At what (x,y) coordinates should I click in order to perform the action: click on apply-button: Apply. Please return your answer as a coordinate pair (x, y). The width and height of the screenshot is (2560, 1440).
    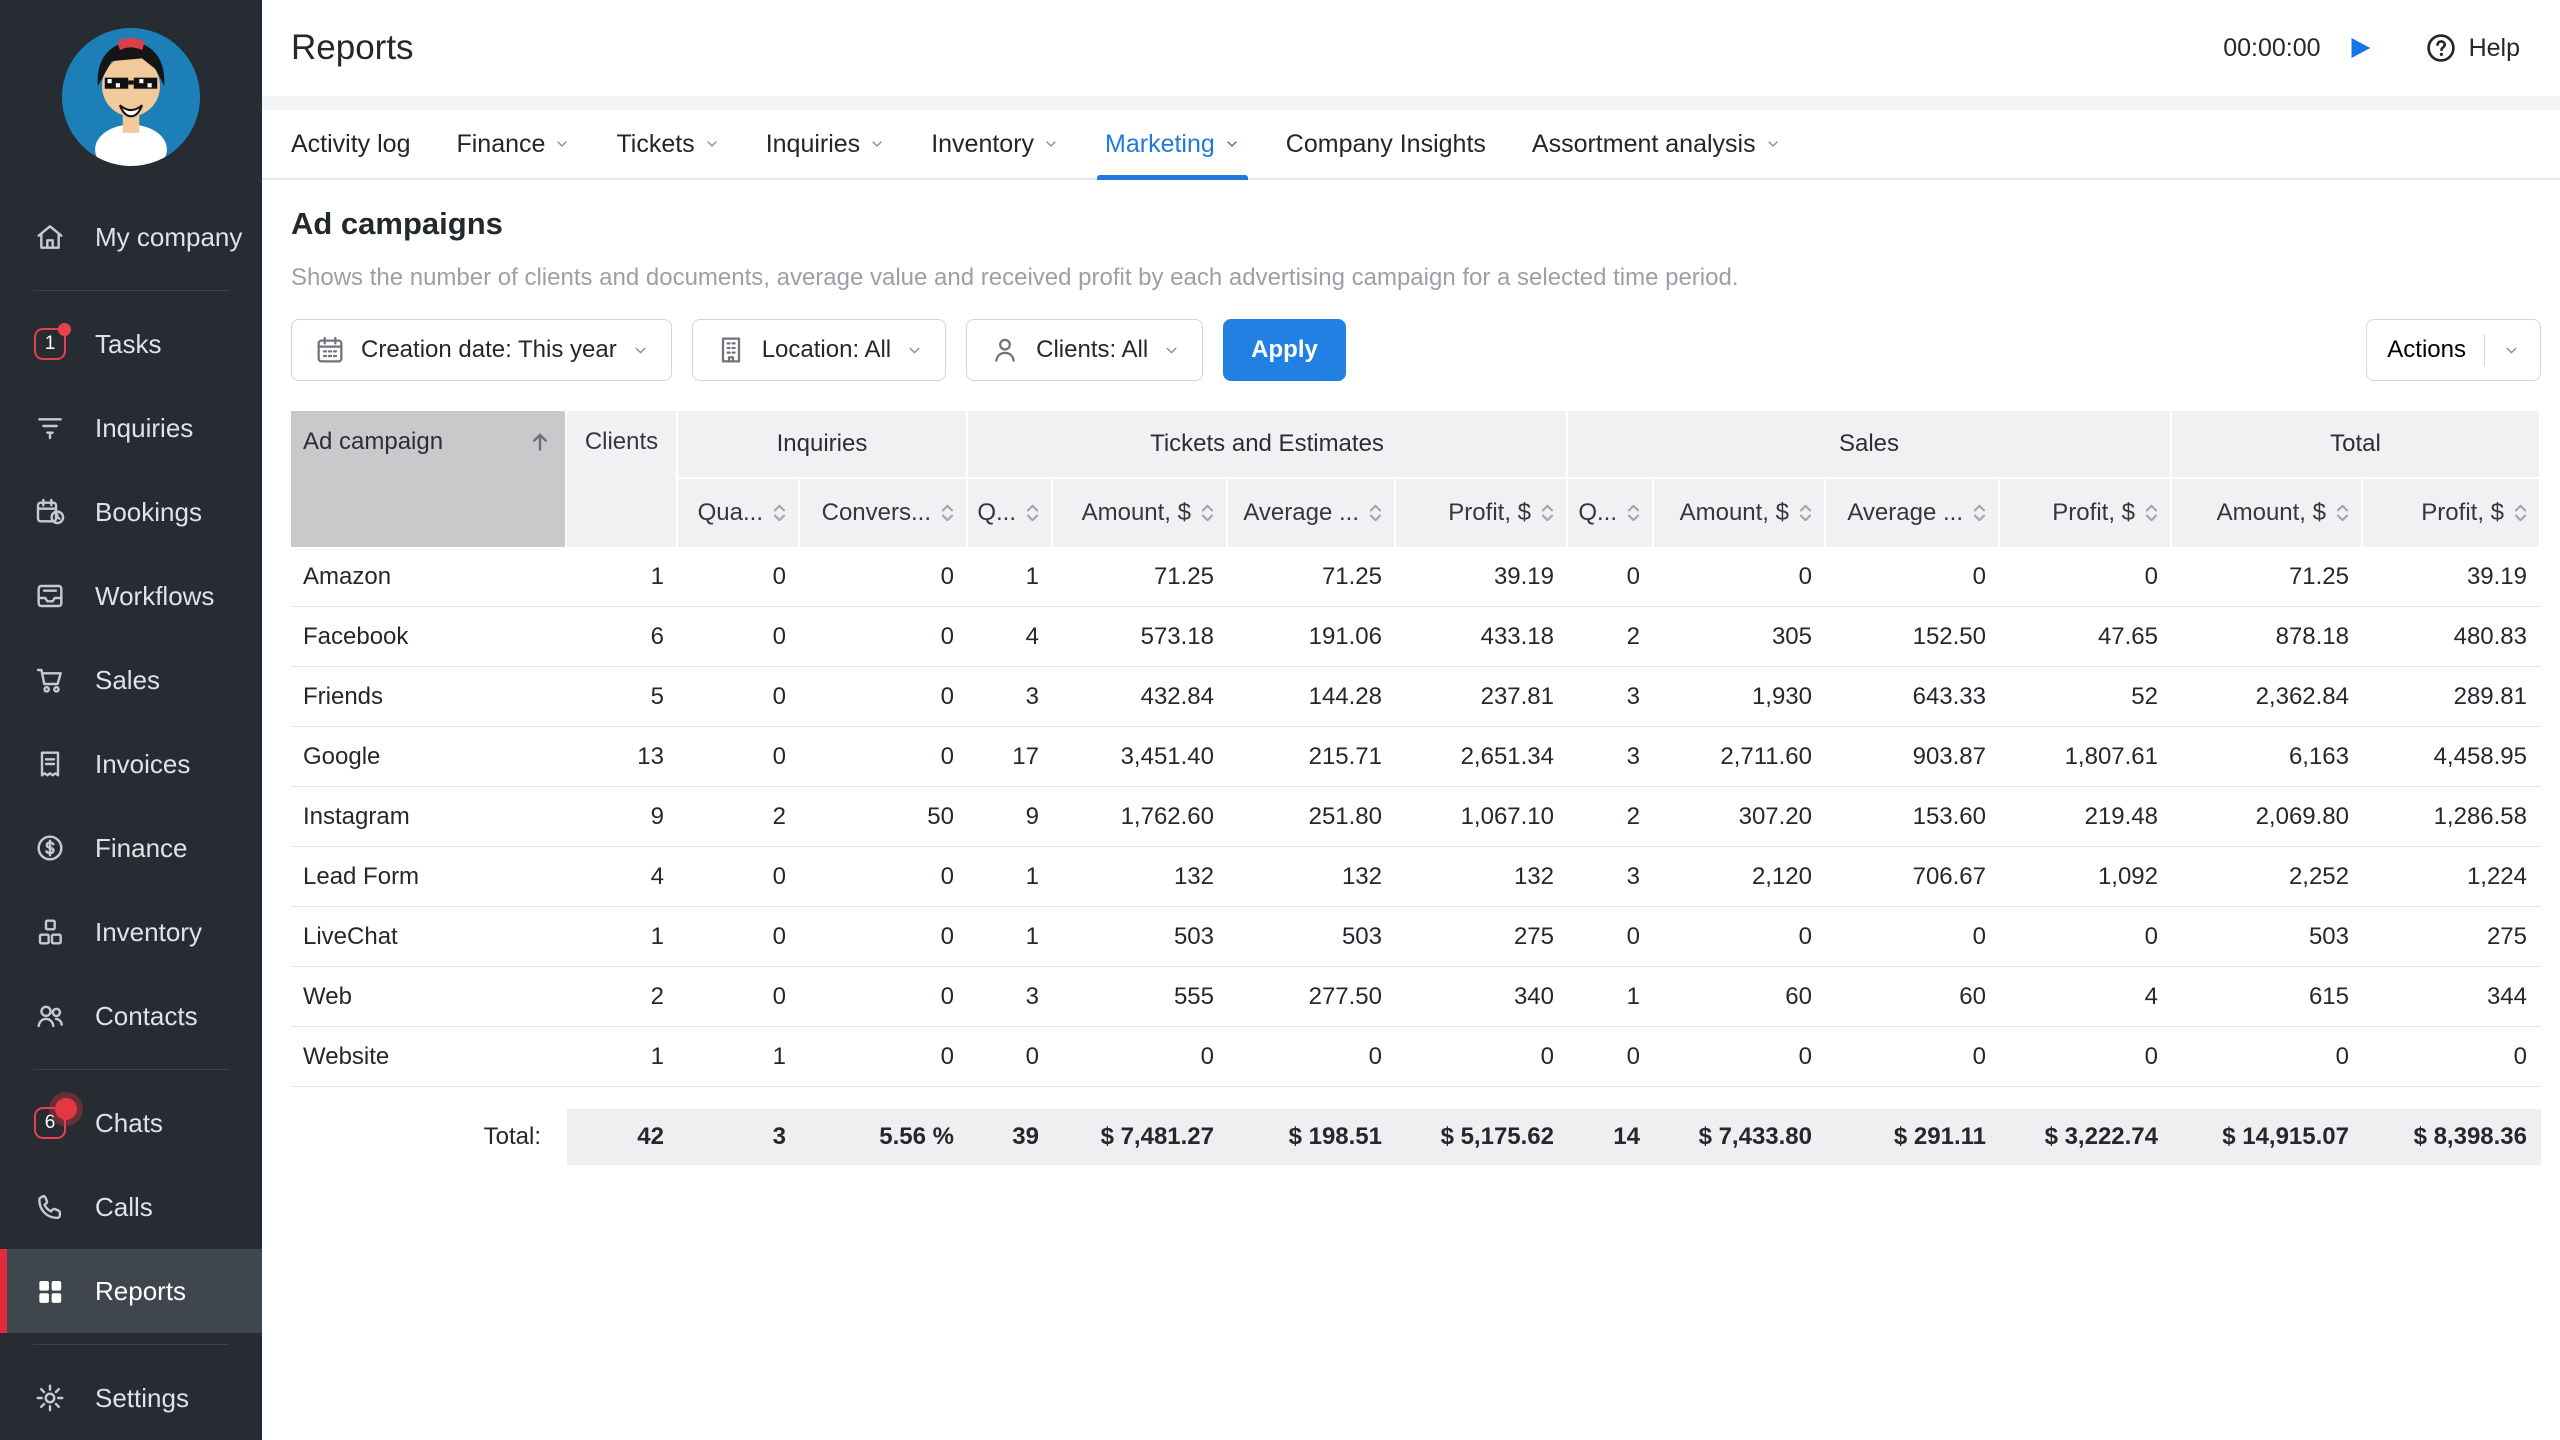
    Looking at the image, I should click on (1284, 350).